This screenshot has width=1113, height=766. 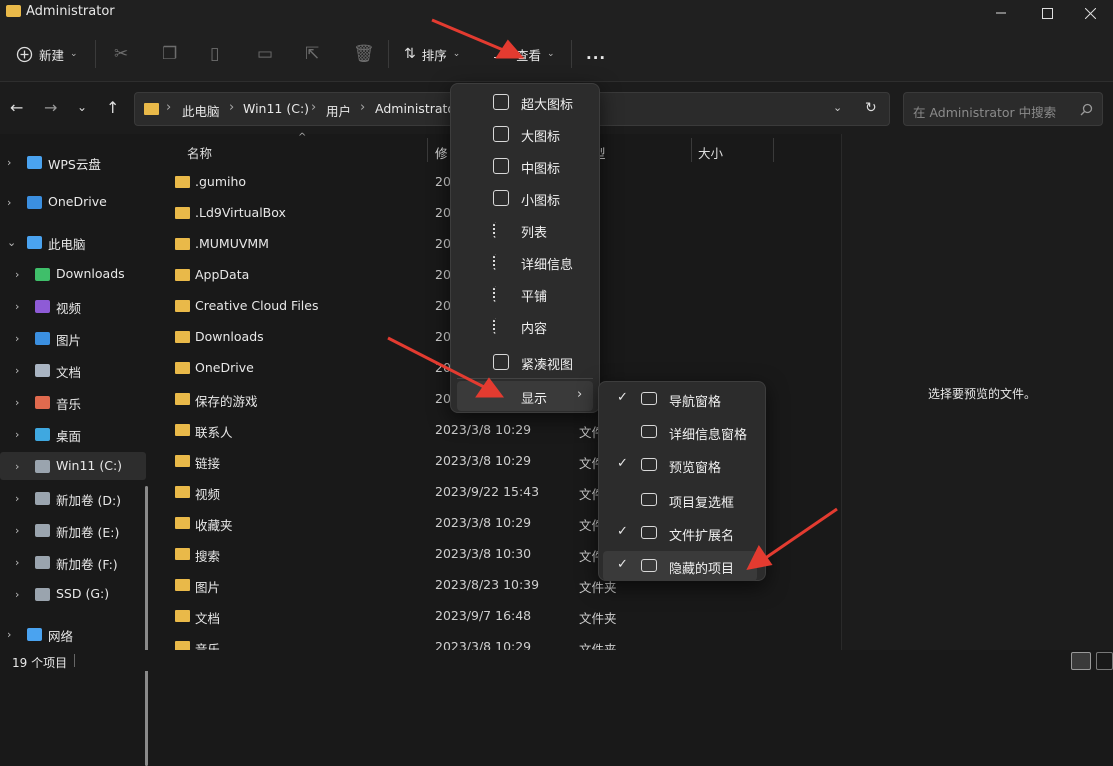 What do you see at coordinates (265, 54) in the screenshot?
I see `rename-icon: ▭` at bounding box center [265, 54].